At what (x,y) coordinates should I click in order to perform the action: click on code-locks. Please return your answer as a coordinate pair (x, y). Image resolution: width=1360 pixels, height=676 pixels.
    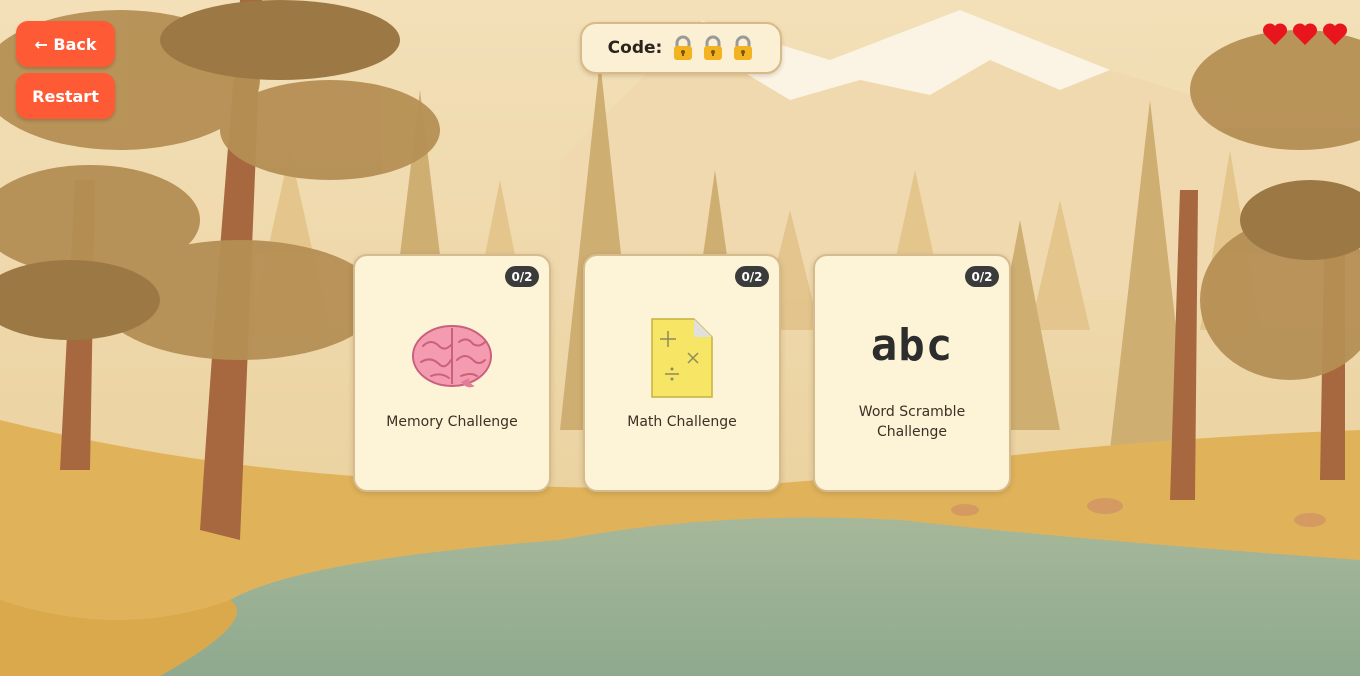
    Looking at the image, I should click on (713, 48).